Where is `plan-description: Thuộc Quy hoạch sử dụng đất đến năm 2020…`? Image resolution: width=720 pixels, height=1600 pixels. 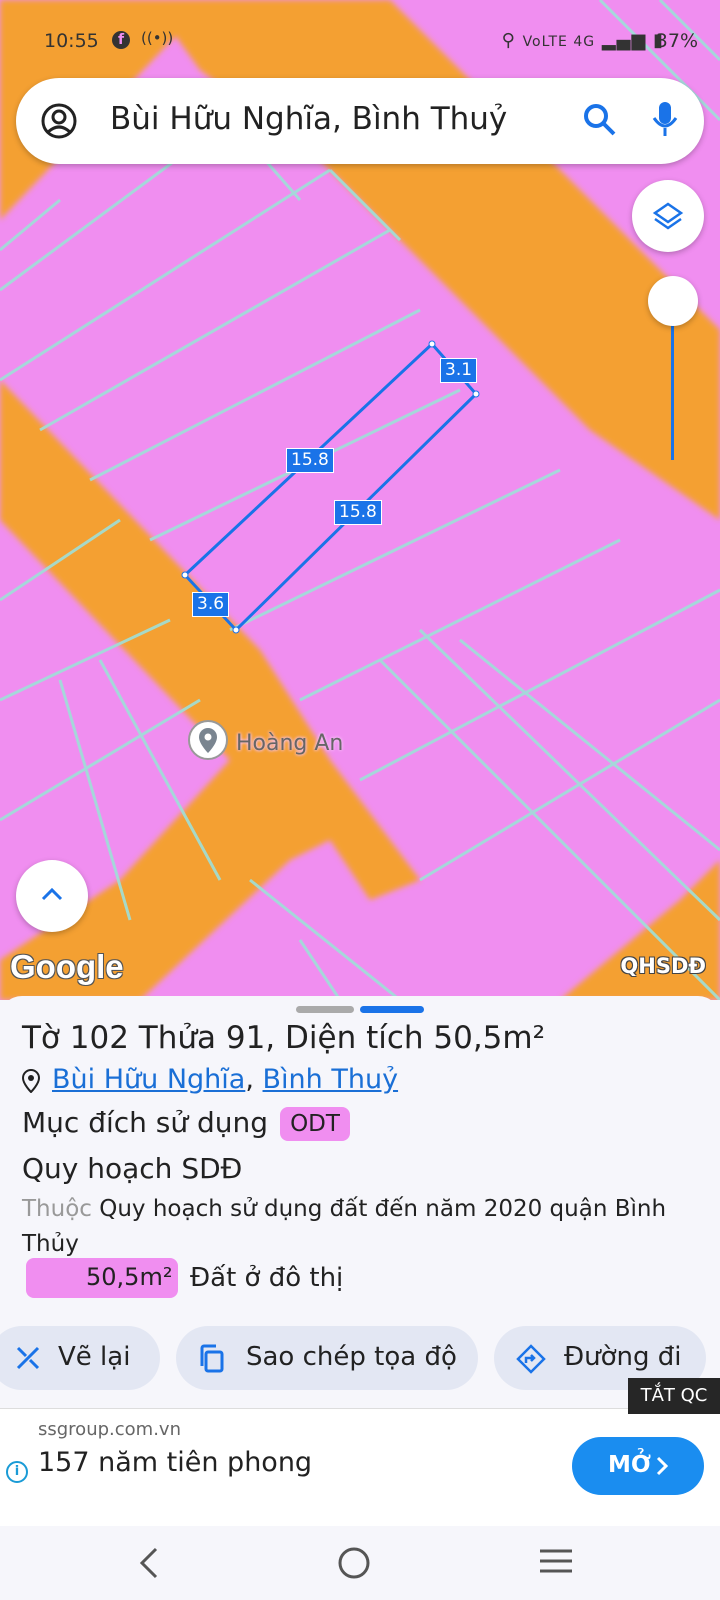 plan-description: Thuộc Quy hoạch sử dụng đất đến năm 2020… is located at coordinates (362, 1227).